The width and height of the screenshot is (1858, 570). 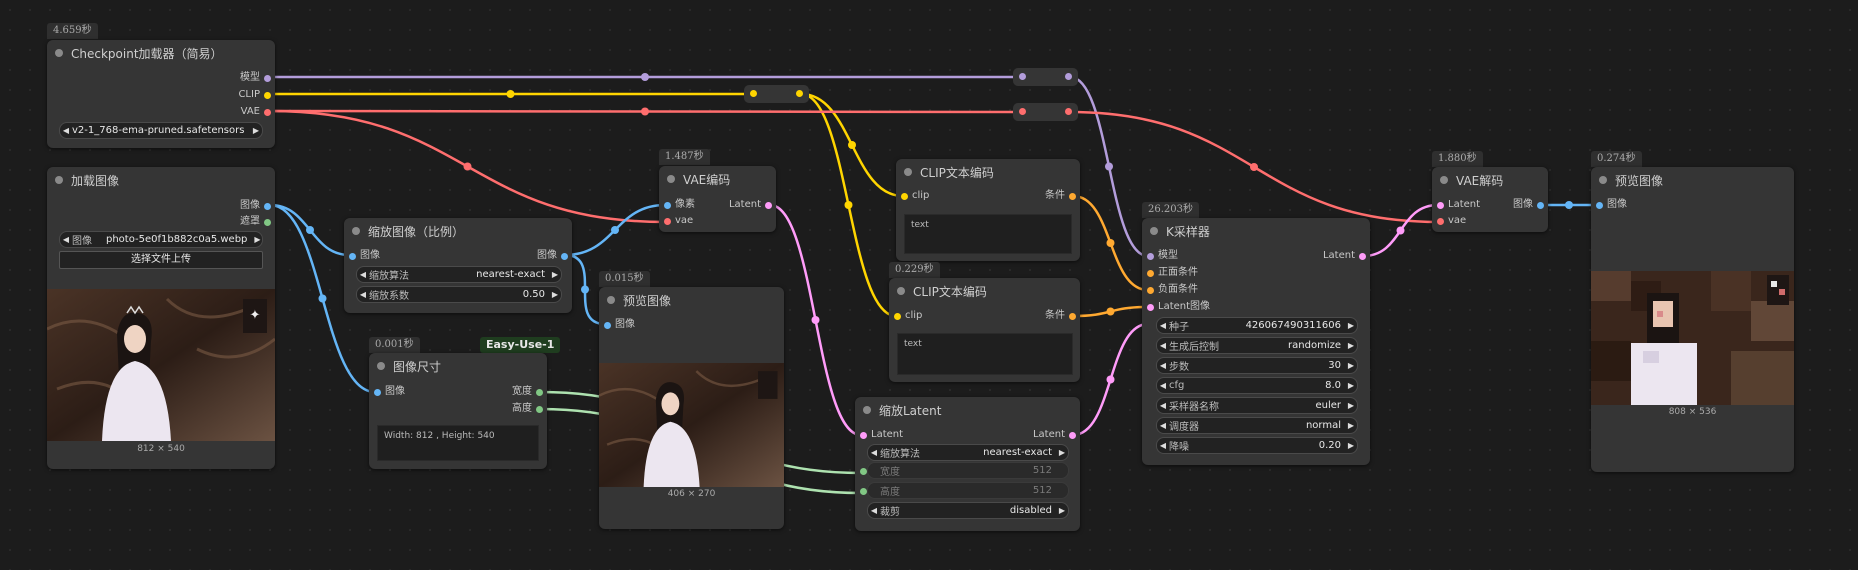 What do you see at coordinates (1257, 405) in the screenshot?
I see `sampler-name-widget: ◀ 采样器名称 euler ▶` at bounding box center [1257, 405].